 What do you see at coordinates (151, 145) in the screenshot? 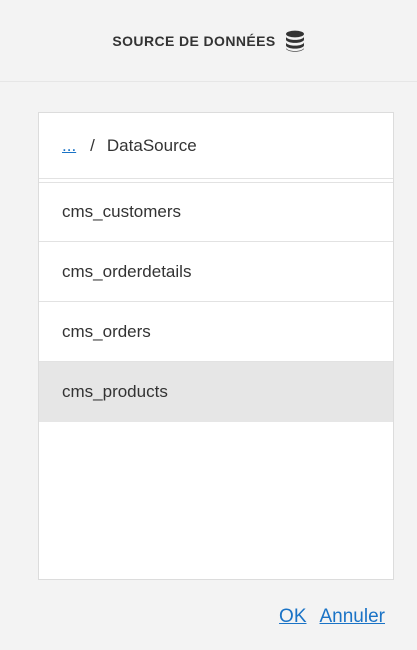
I see `breadcrumb-current: DataSource` at bounding box center [151, 145].